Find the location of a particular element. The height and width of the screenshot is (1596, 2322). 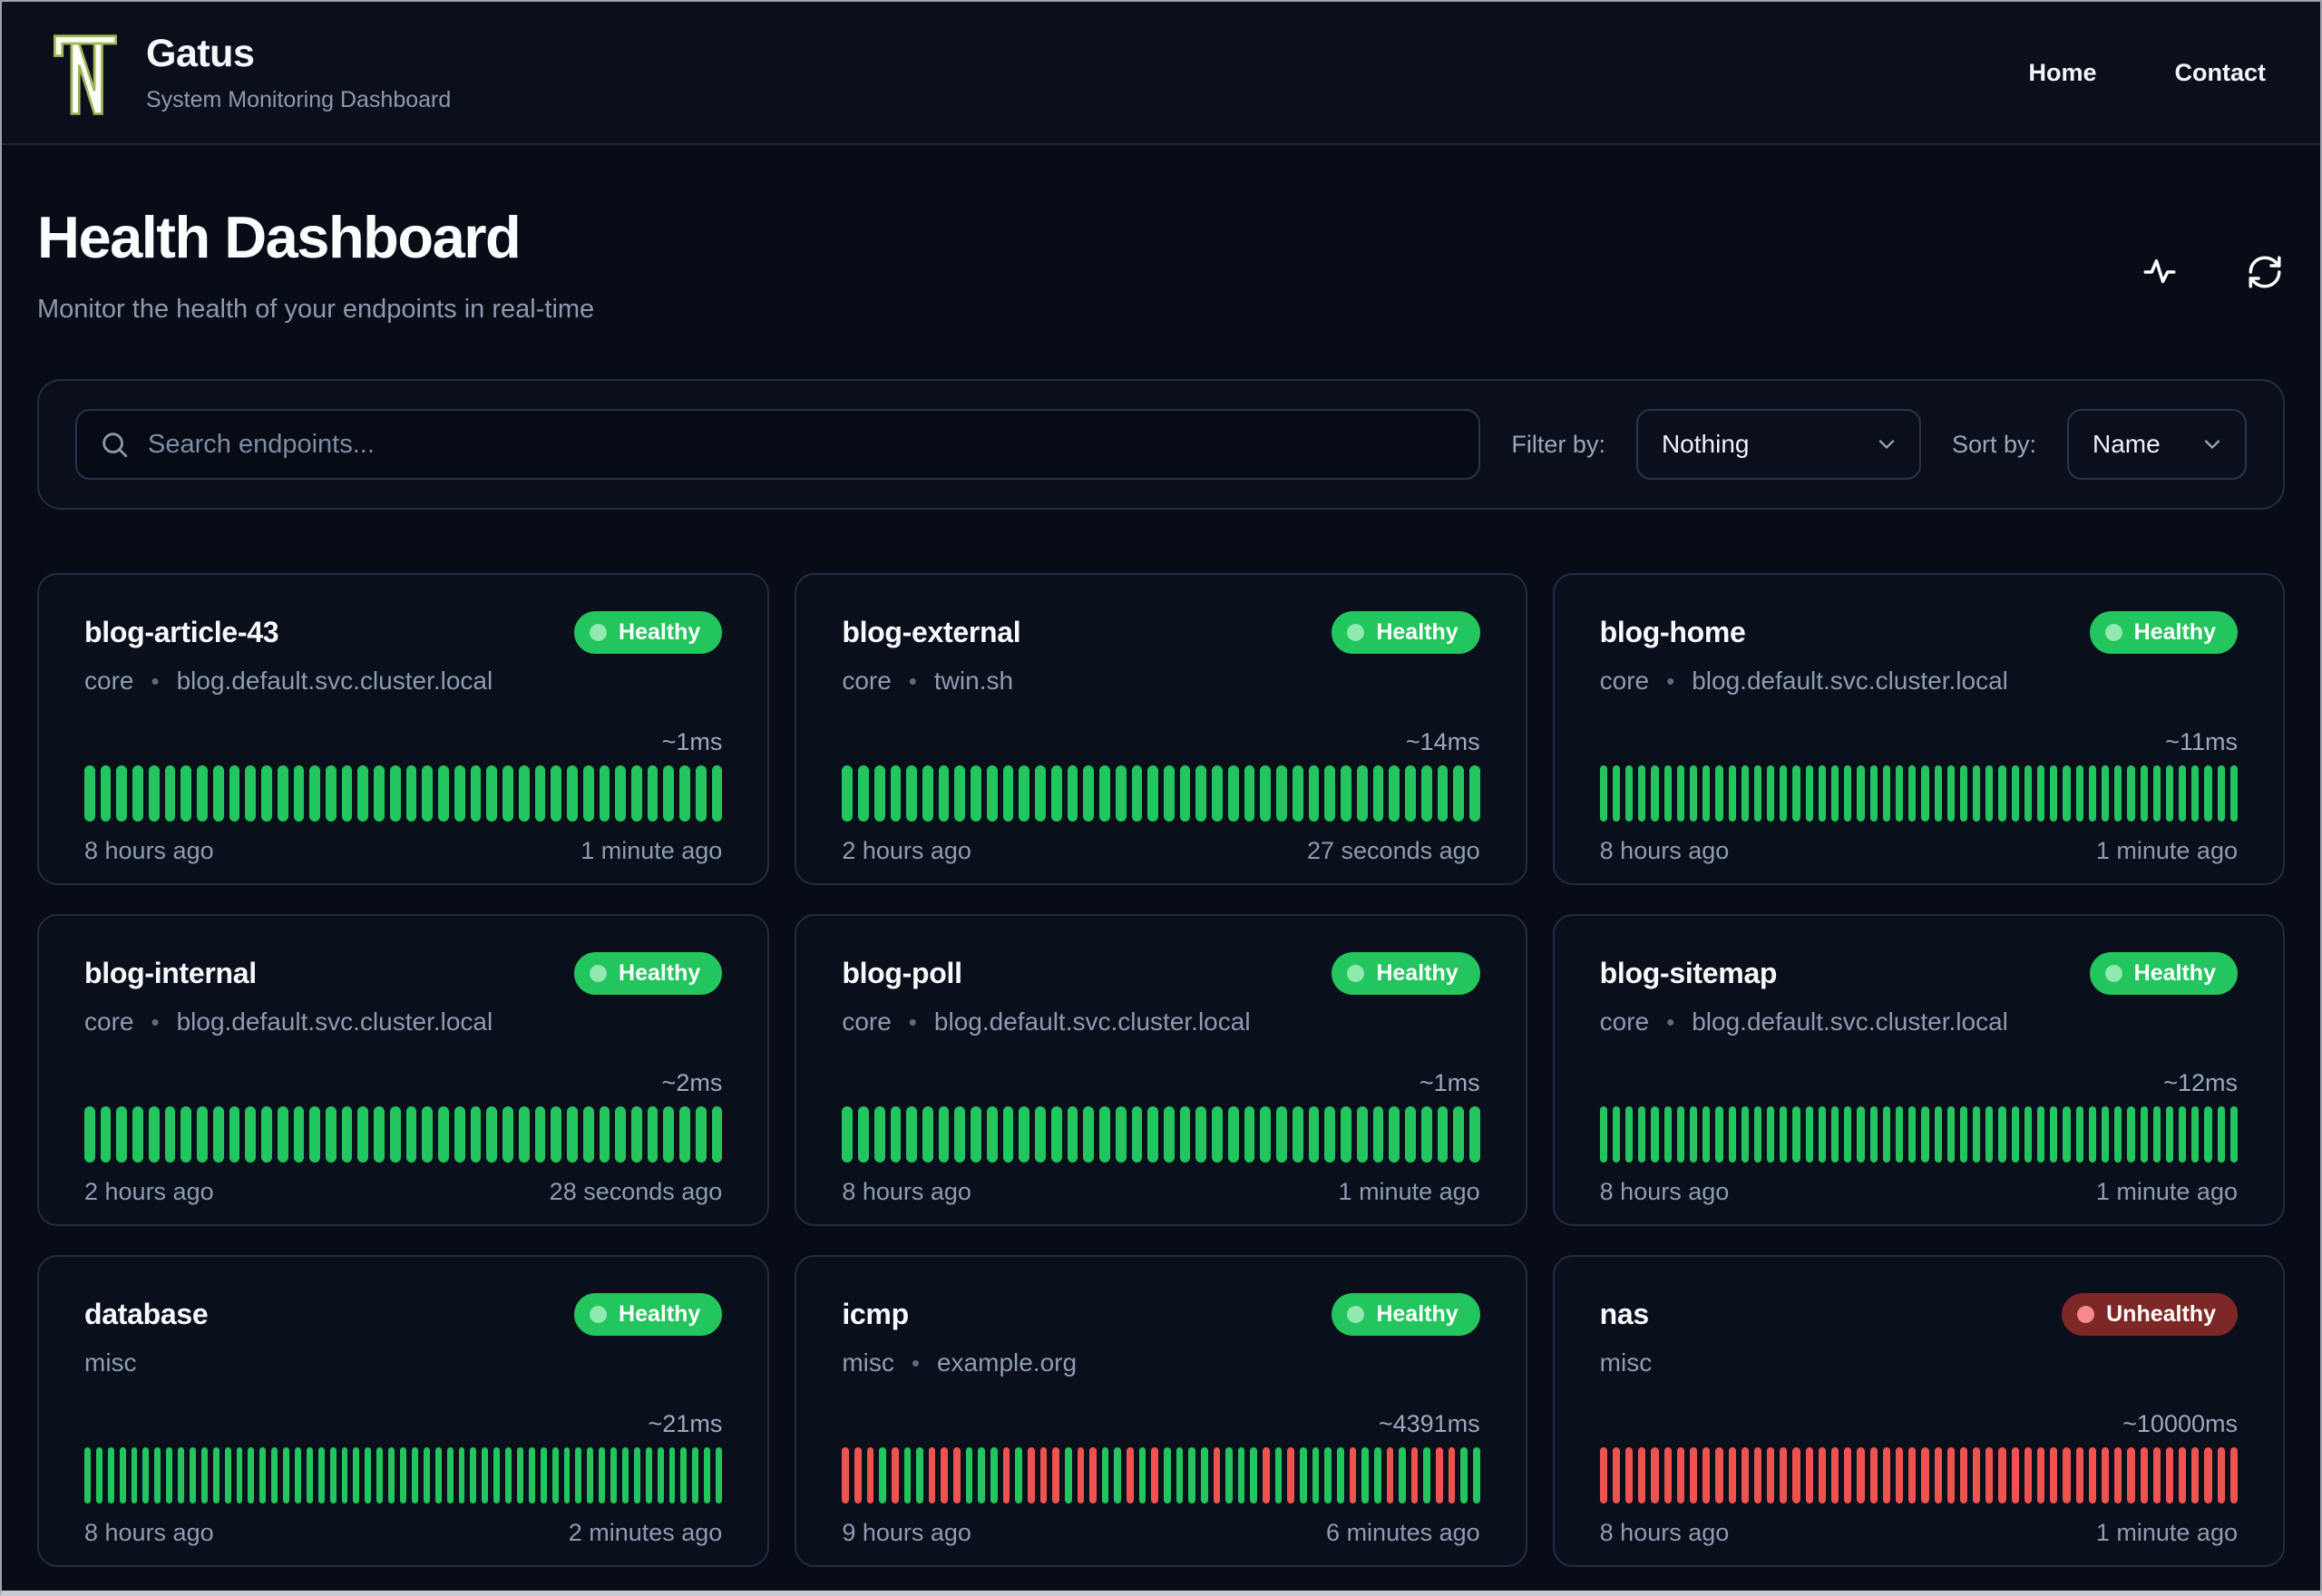

filter-select: Nothing is located at coordinates (1778, 444).